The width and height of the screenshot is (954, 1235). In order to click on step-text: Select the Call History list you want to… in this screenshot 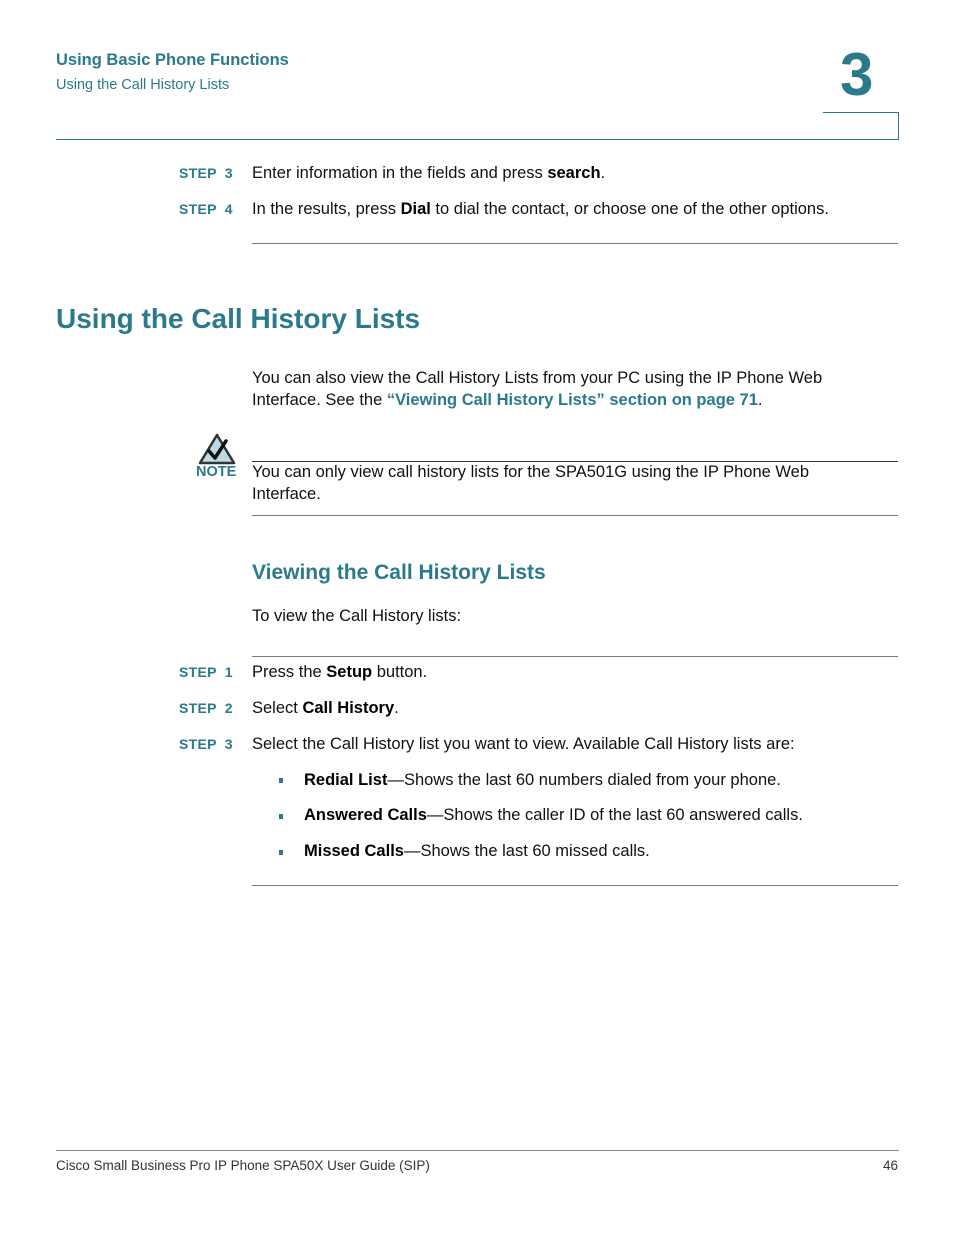, I will do `click(523, 744)`.